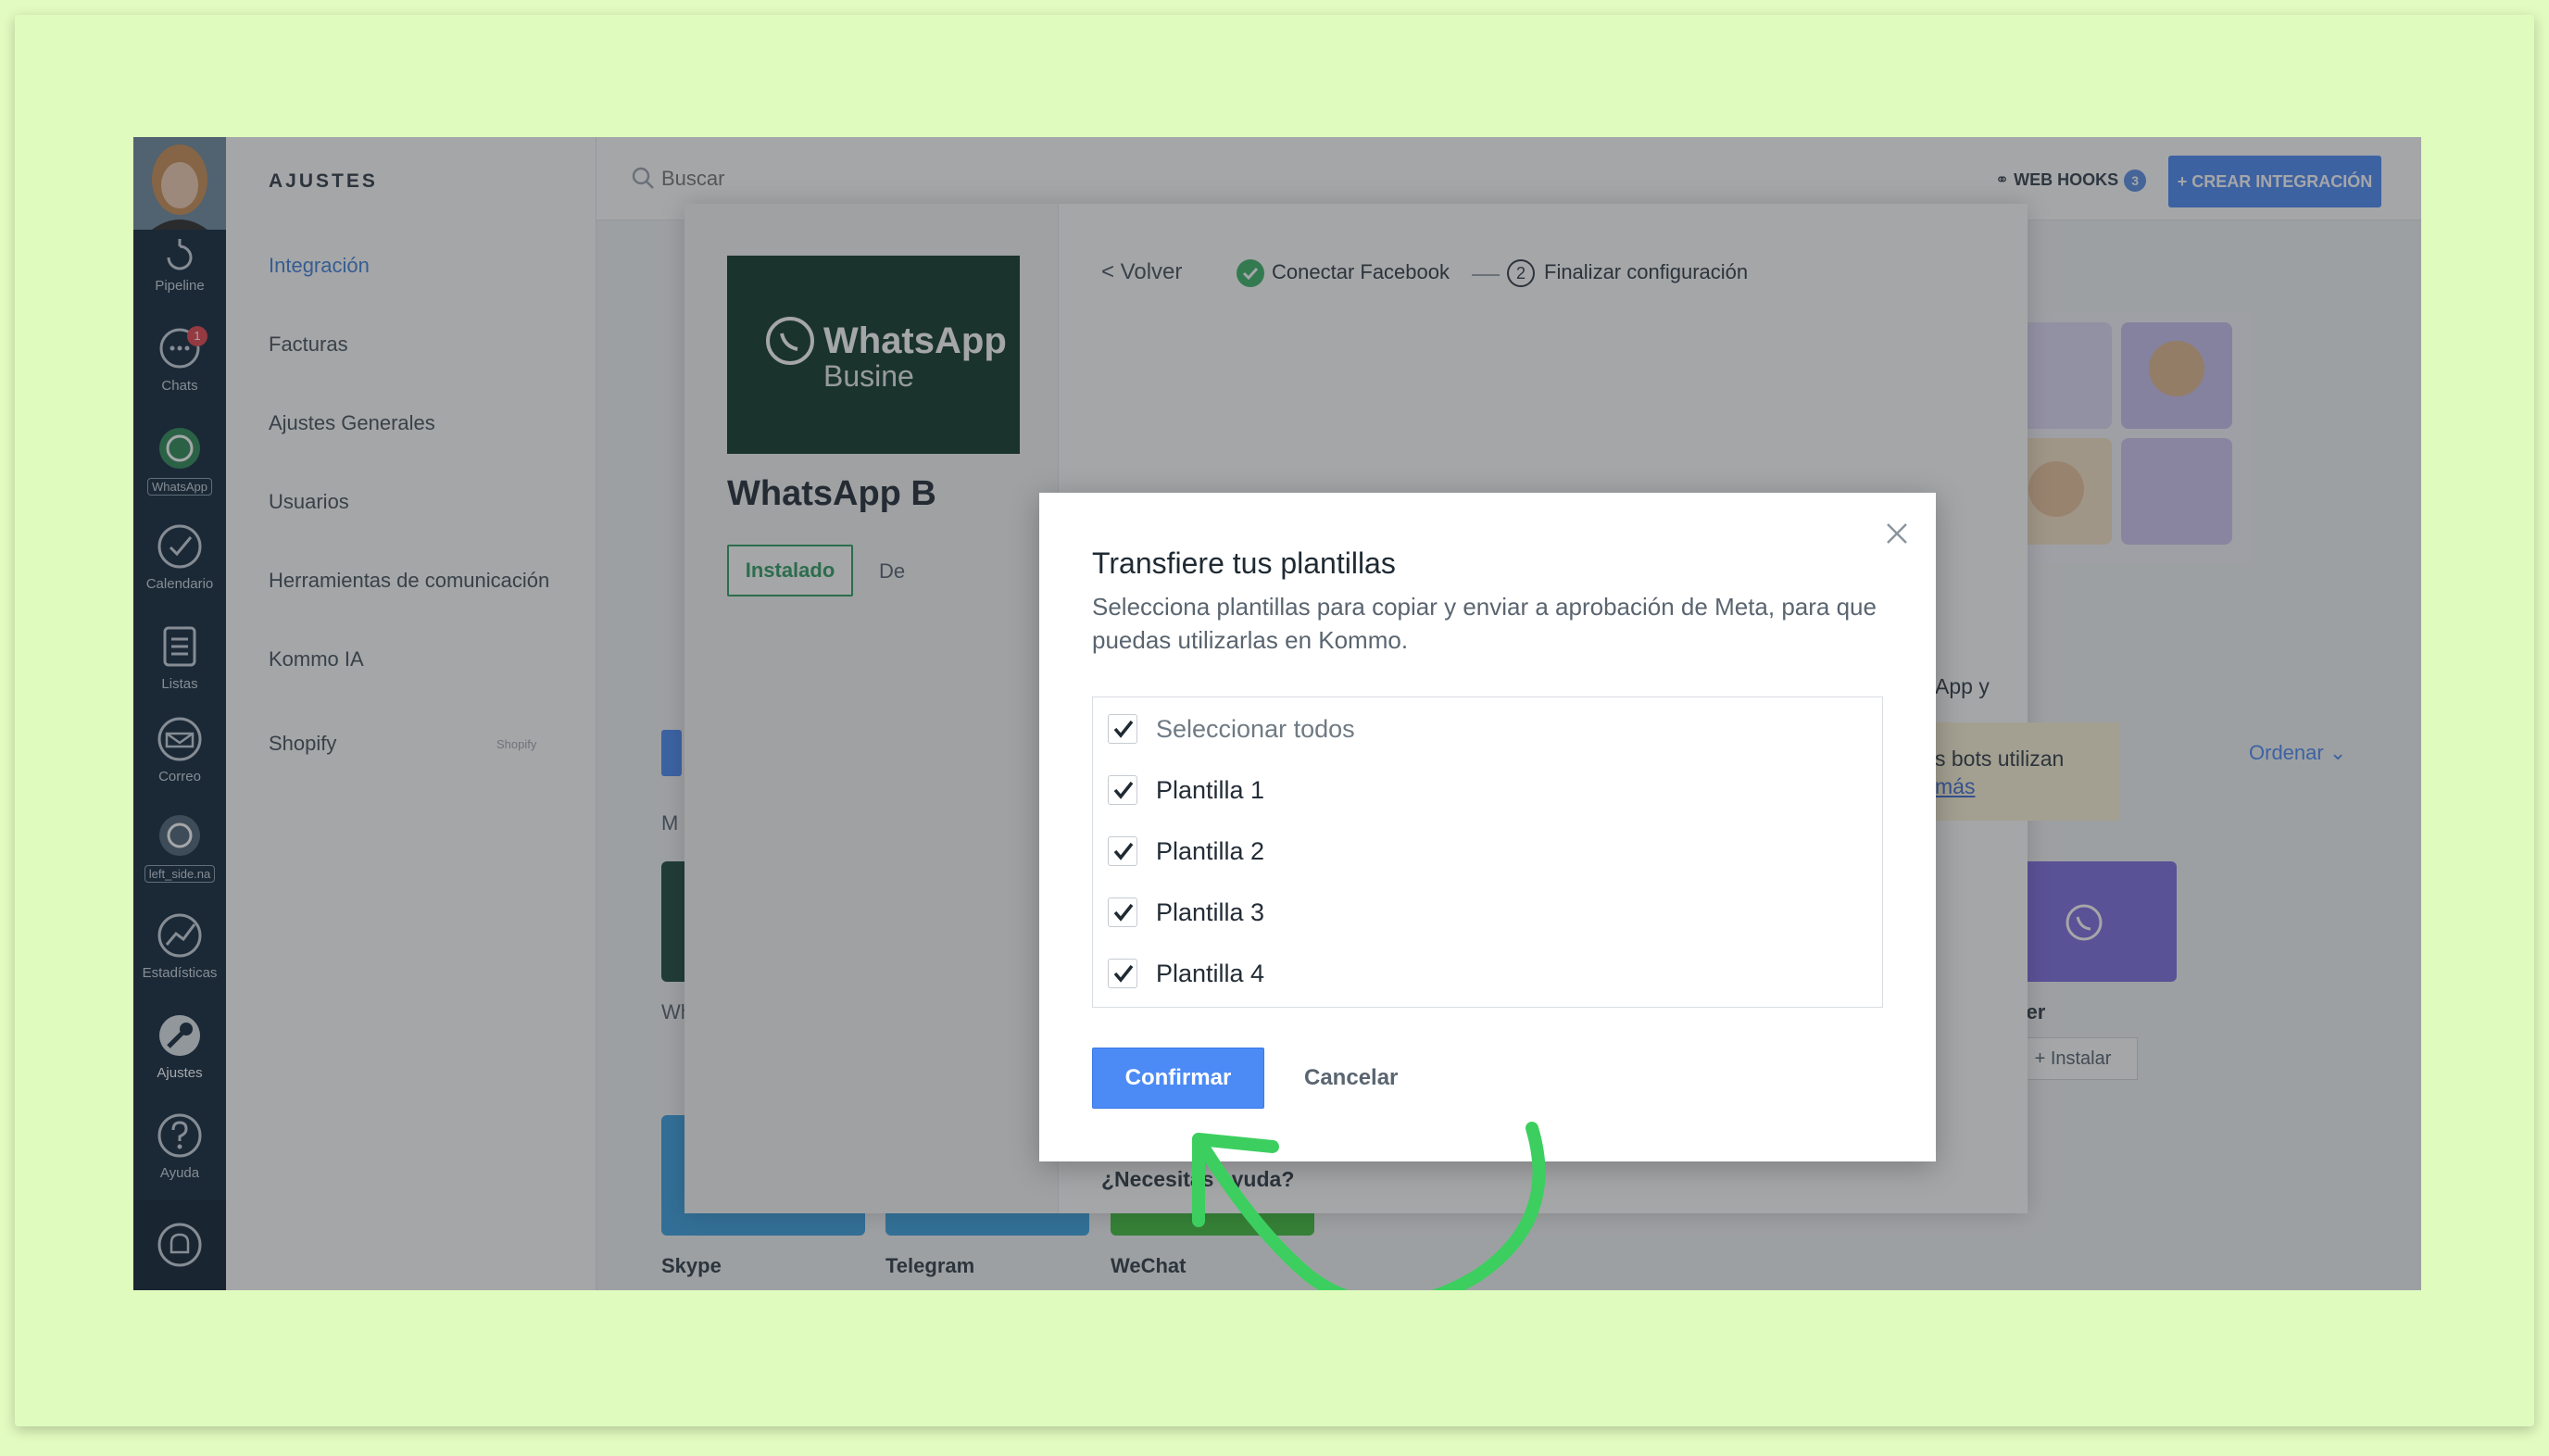 This screenshot has width=2549, height=1456. I want to click on select-all-label: Seleccionar todos, so click(1255, 728).